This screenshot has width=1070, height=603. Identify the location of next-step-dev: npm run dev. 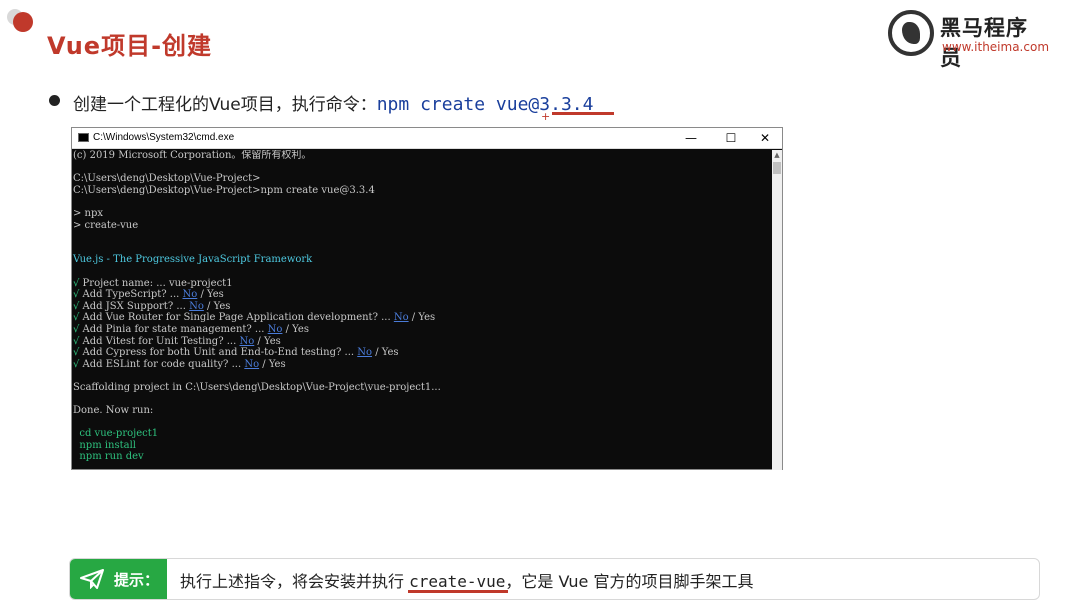
(108, 457).